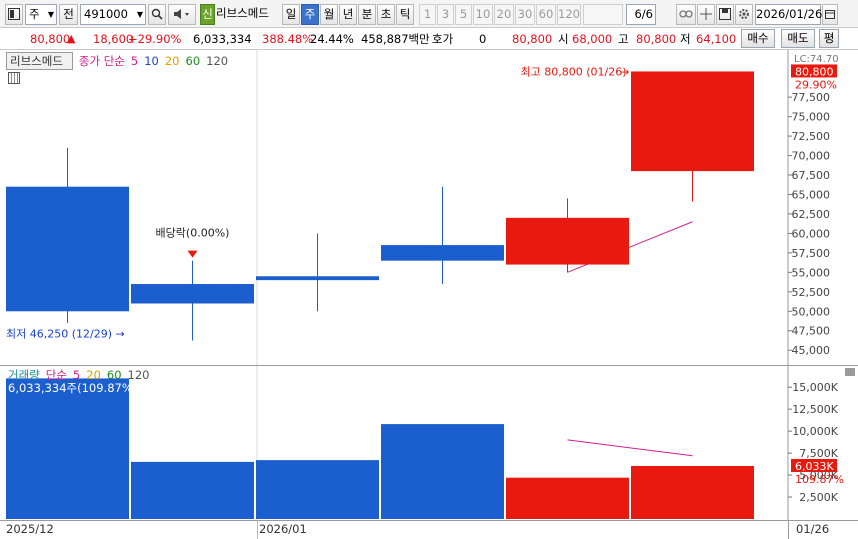 The width and height of the screenshot is (858, 539). Describe the element at coordinates (120, 61) in the screenshot. I see `price-legend: 리브스메드 종가 단순 5 10 20 60 120` at that location.